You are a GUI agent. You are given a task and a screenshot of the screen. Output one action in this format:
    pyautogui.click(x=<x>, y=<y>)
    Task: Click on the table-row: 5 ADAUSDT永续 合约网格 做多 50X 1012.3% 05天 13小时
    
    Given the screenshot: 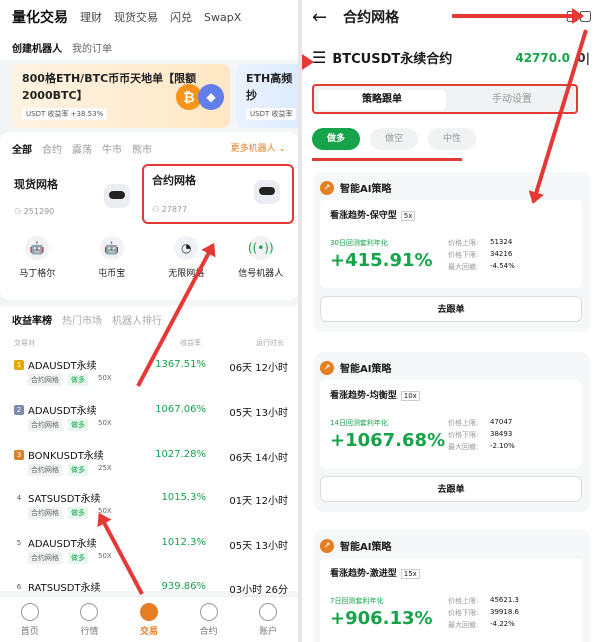 What is the action you would take?
    pyautogui.click(x=149, y=554)
    